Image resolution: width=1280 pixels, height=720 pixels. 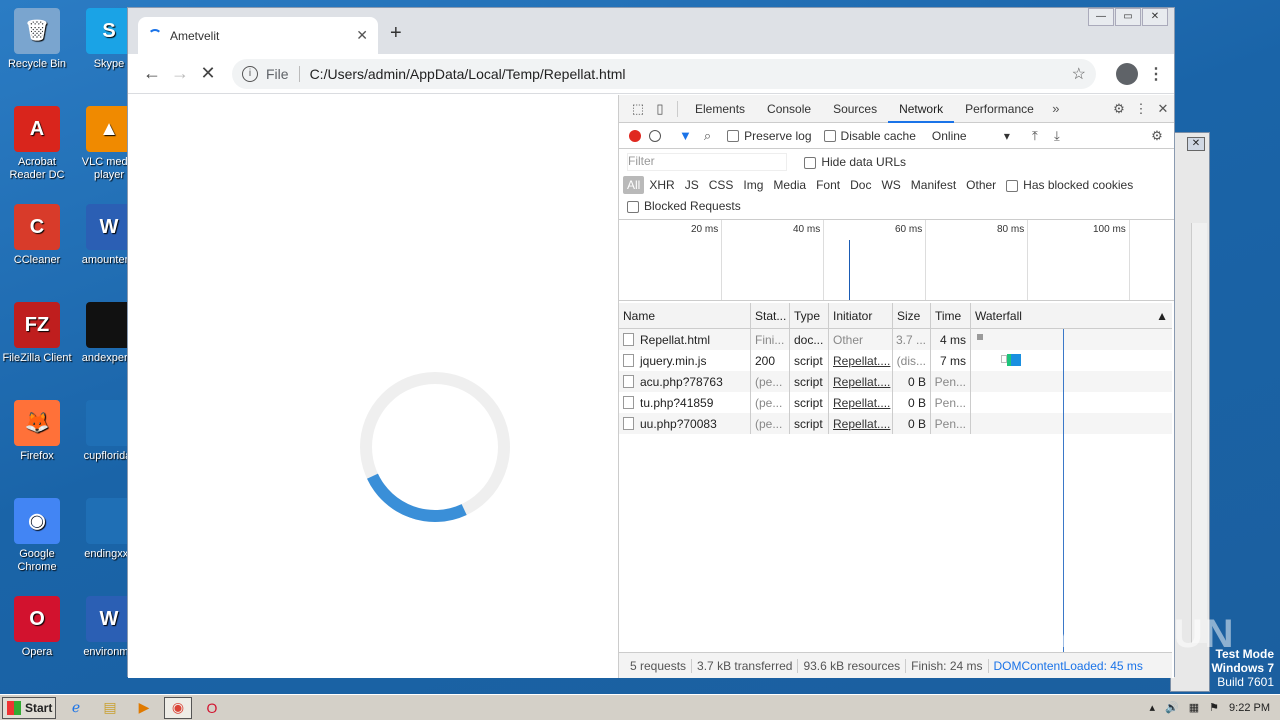 I want to click on has-blocked-cookies-checkbox: Has blocked cookies, so click(x=1069, y=185).